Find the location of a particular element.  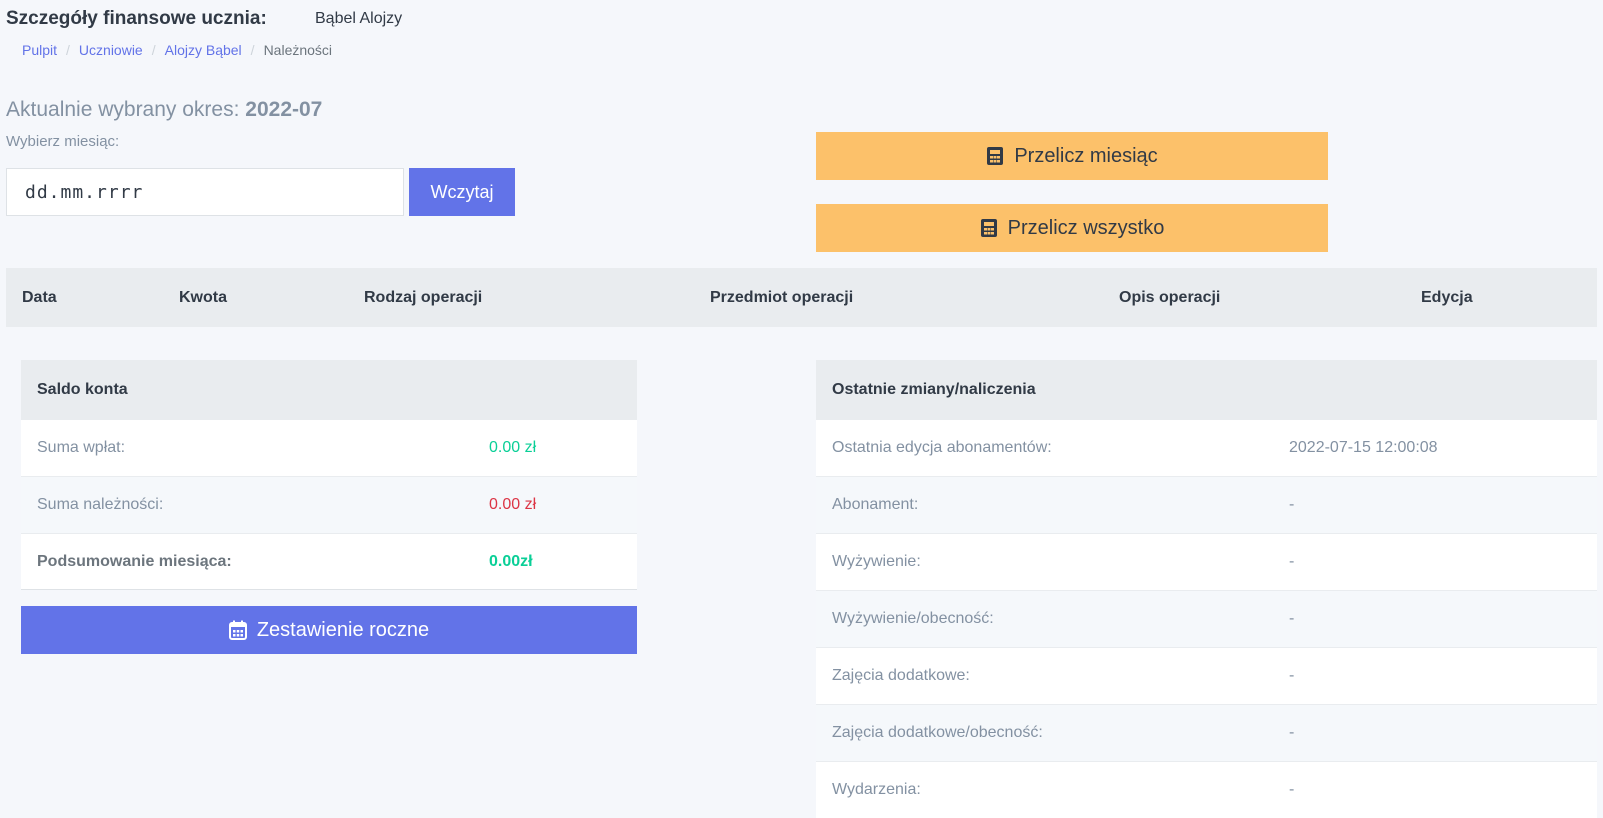

recent-change-row: Wyżywienie/obecność: - is located at coordinates (1206, 618).